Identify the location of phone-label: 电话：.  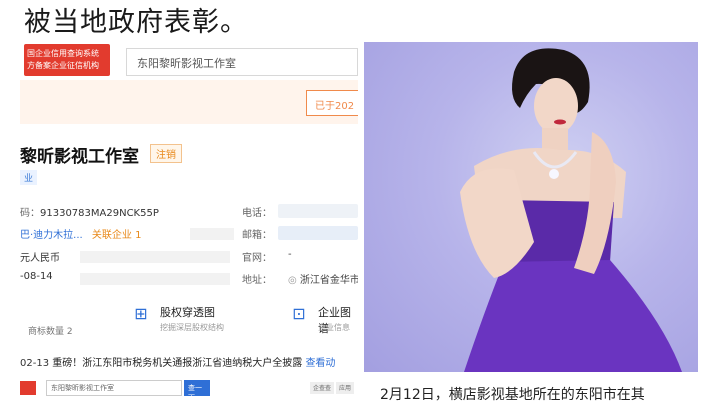
(257, 213).